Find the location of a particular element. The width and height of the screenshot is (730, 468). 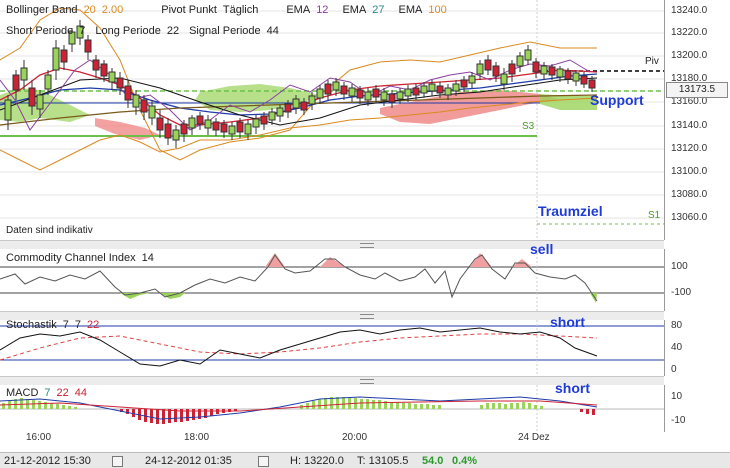

price-tick: 13200.0 is located at coordinates (689, 55).